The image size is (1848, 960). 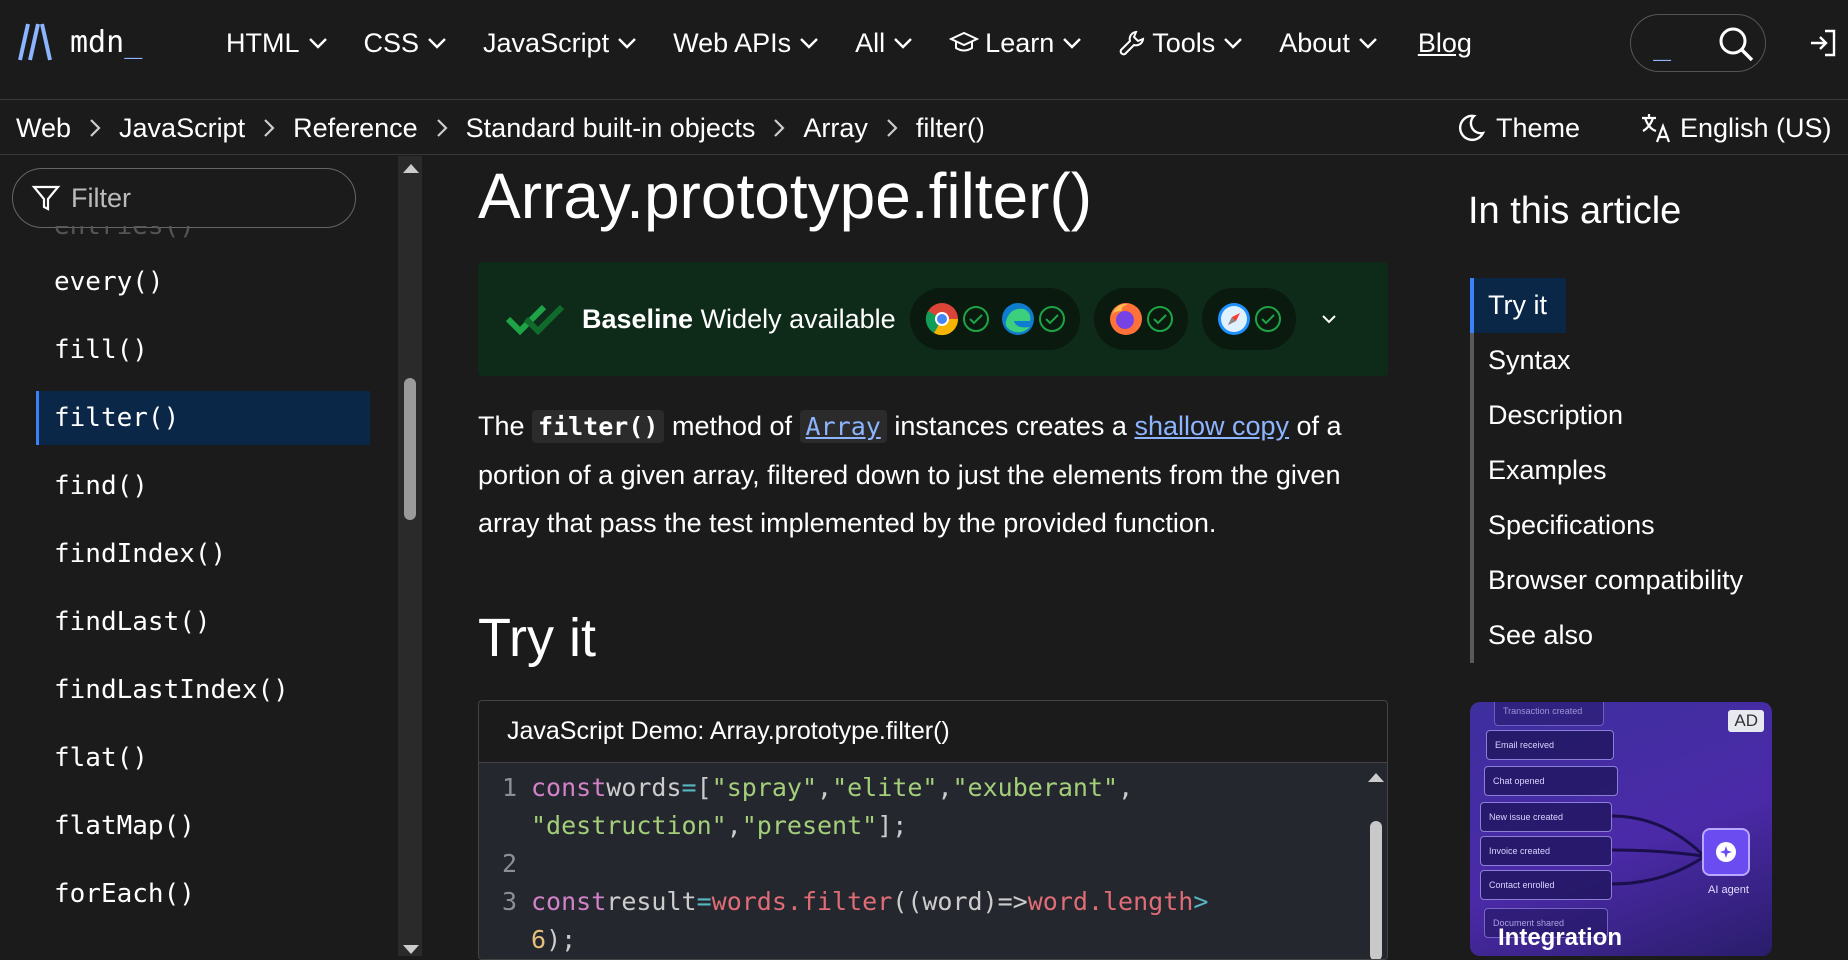 What do you see at coordinates (203, 690) in the screenshot?
I see `sidebar-item-findlastindex: findLastIndex()` at bounding box center [203, 690].